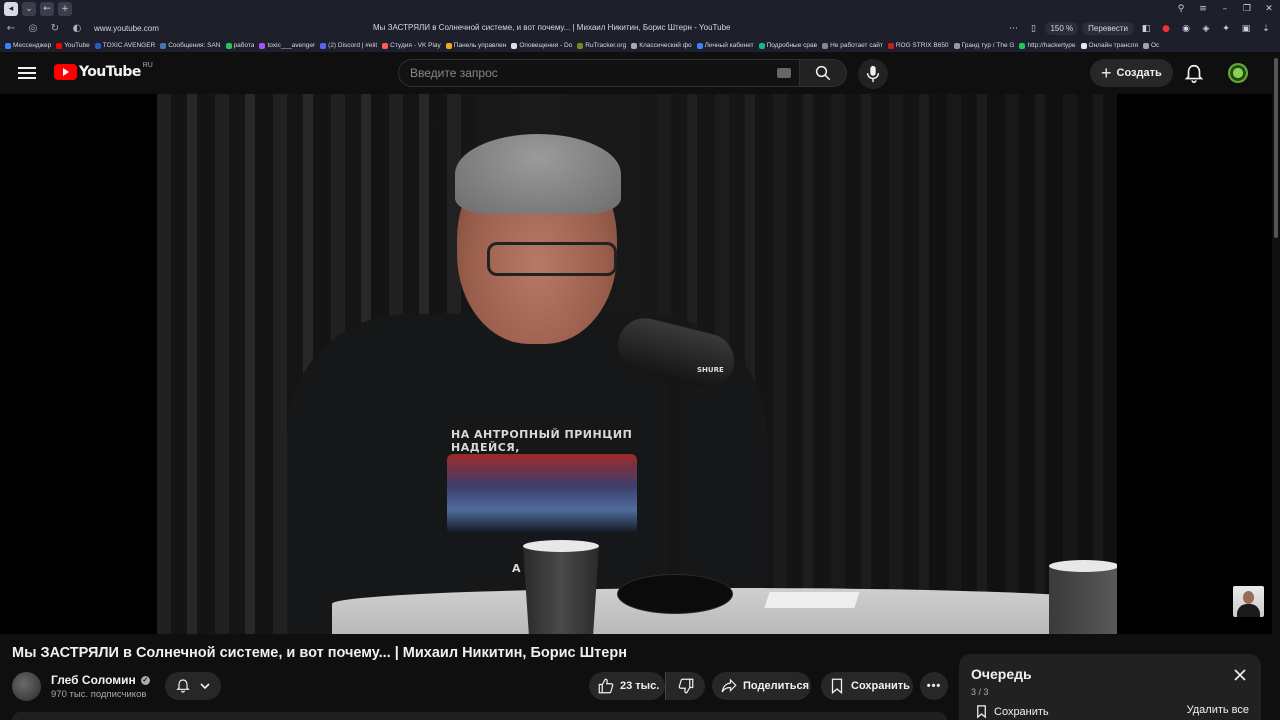 This screenshot has width=1280, height=720. I want to click on bookmark-label: RuTracker.org, so click(606, 45).